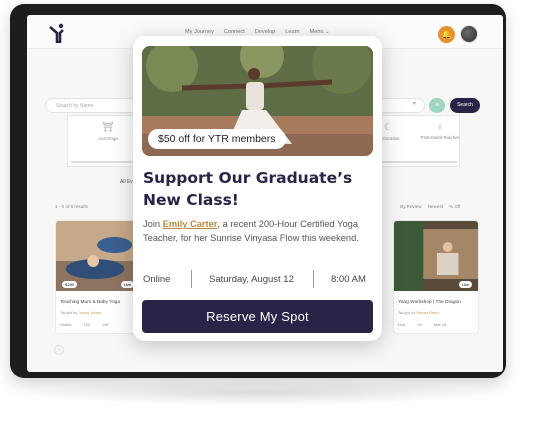 Image resolution: width=539 pixels, height=421 pixels. What do you see at coordinates (108, 127) in the screenshot?
I see `acroyoga-icon: ⛩` at bounding box center [108, 127].